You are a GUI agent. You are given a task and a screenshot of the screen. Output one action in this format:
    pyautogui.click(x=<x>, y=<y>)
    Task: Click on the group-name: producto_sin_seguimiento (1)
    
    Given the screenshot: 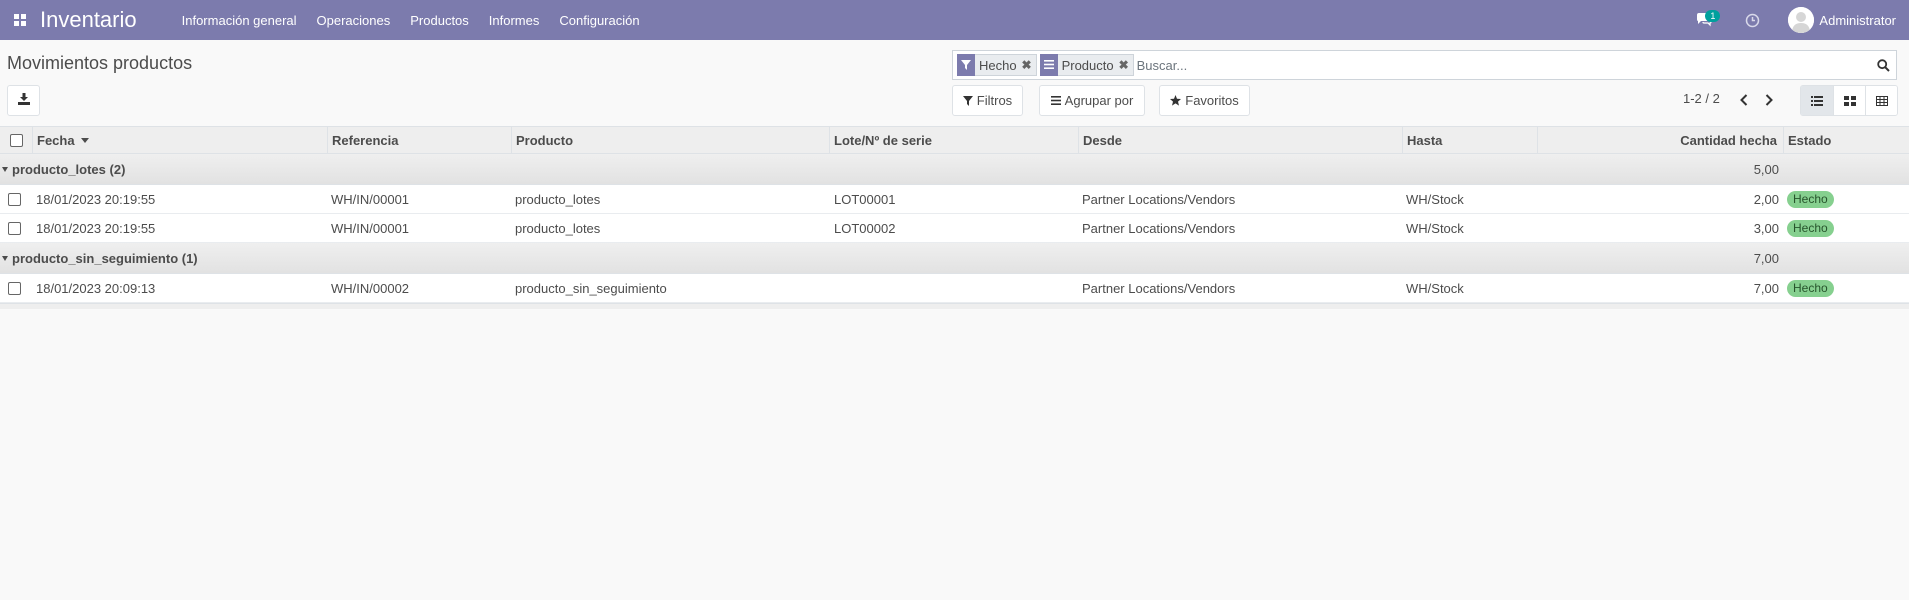 What is the action you would take?
    pyautogui.click(x=105, y=258)
    